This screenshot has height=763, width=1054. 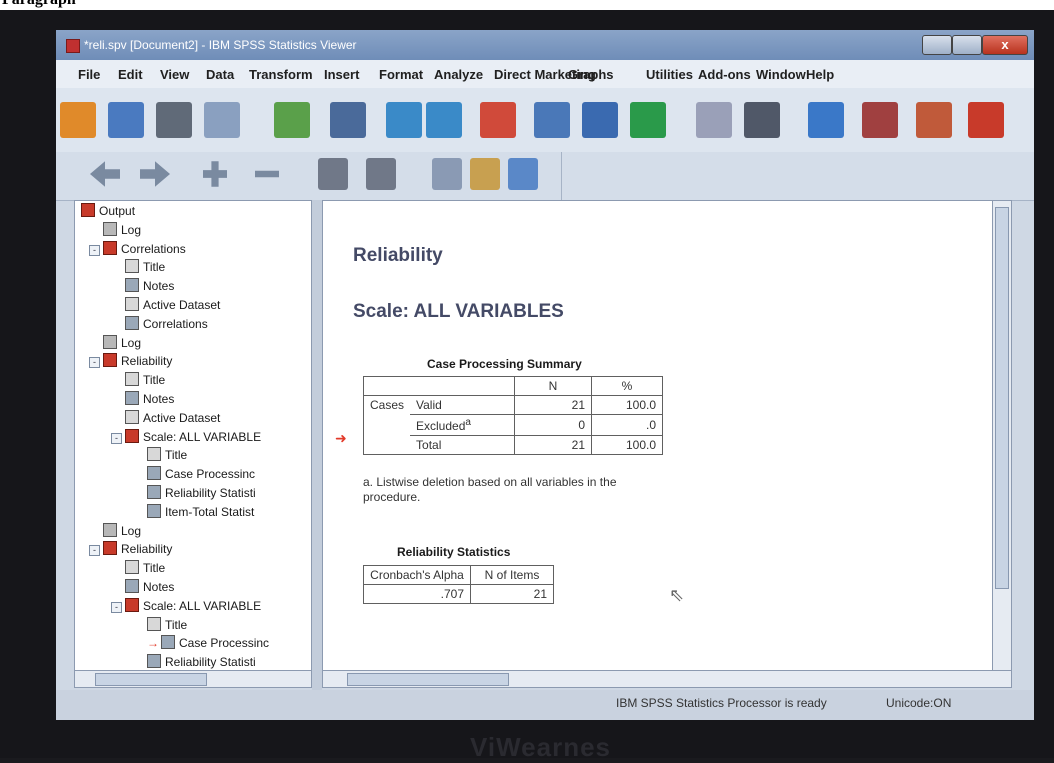 I want to click on menu-transform: Transform, so click(x=281, y=74).